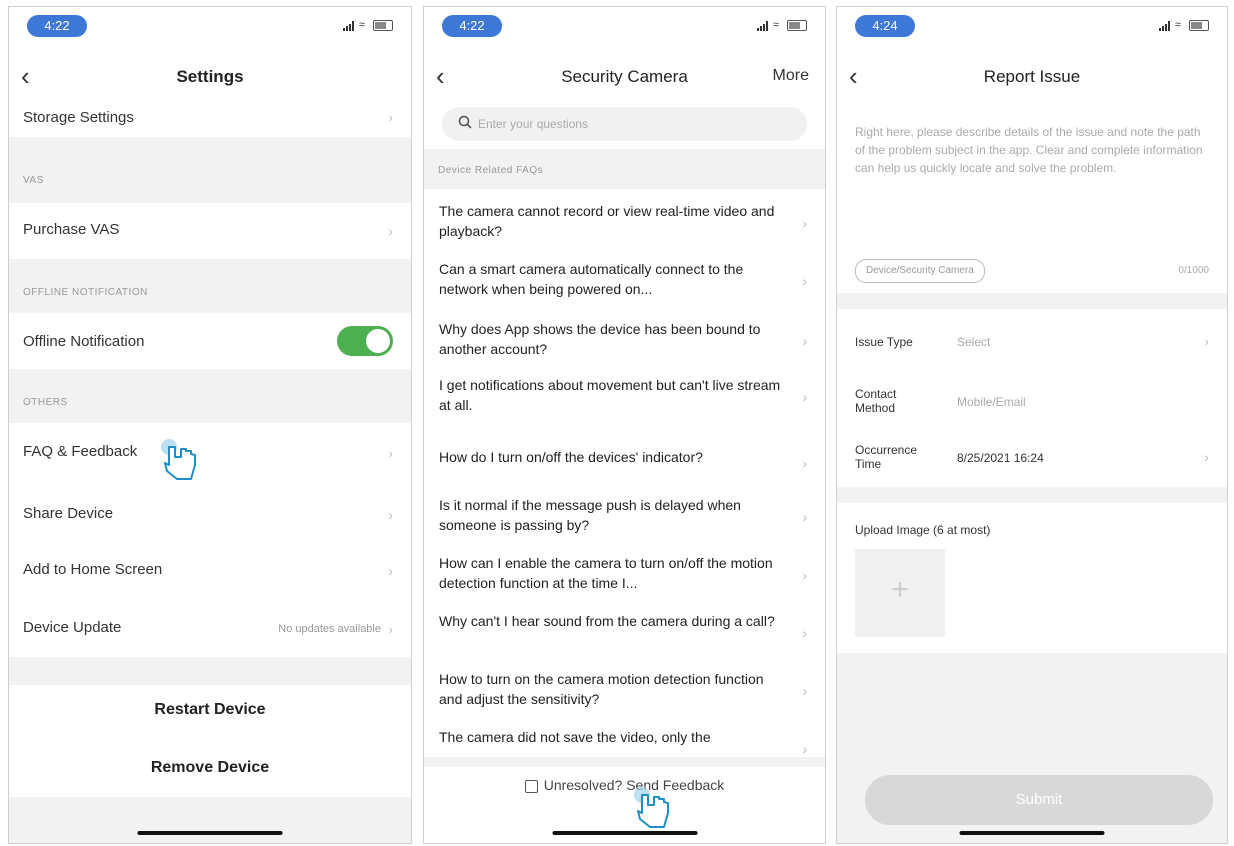  I want to click on checkbox-icon, so click(531, 786).